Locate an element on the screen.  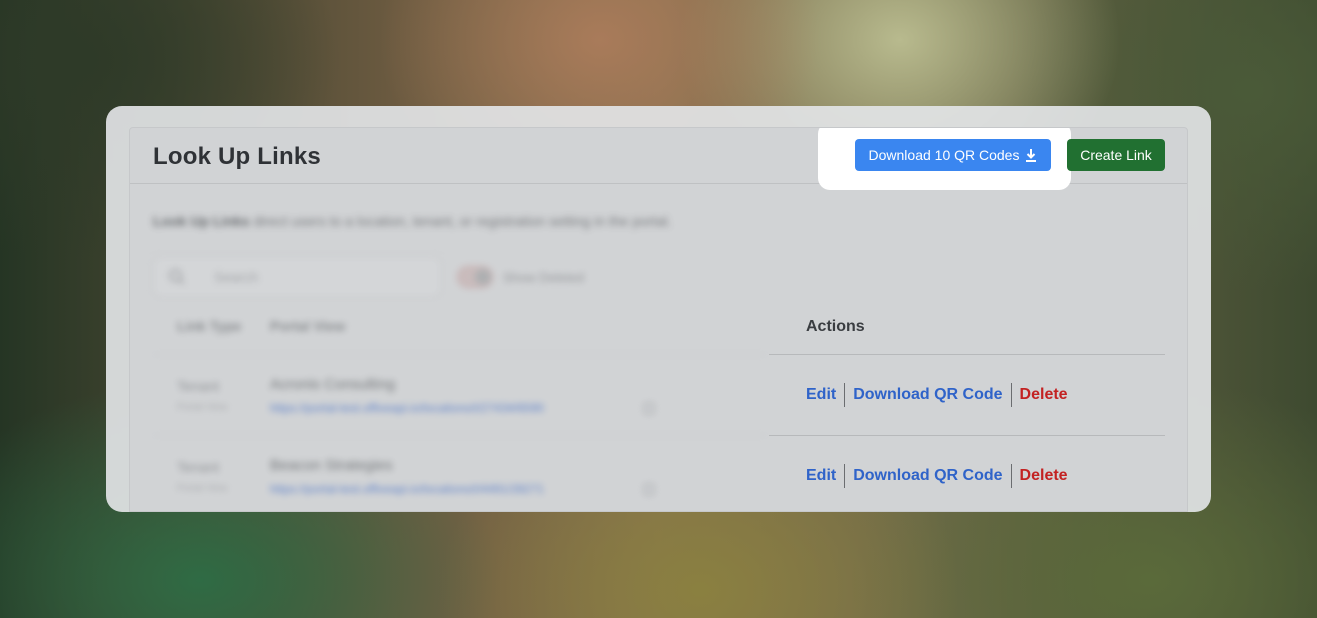
description-bold: Look Up Links is located at coordinates (201, 221).